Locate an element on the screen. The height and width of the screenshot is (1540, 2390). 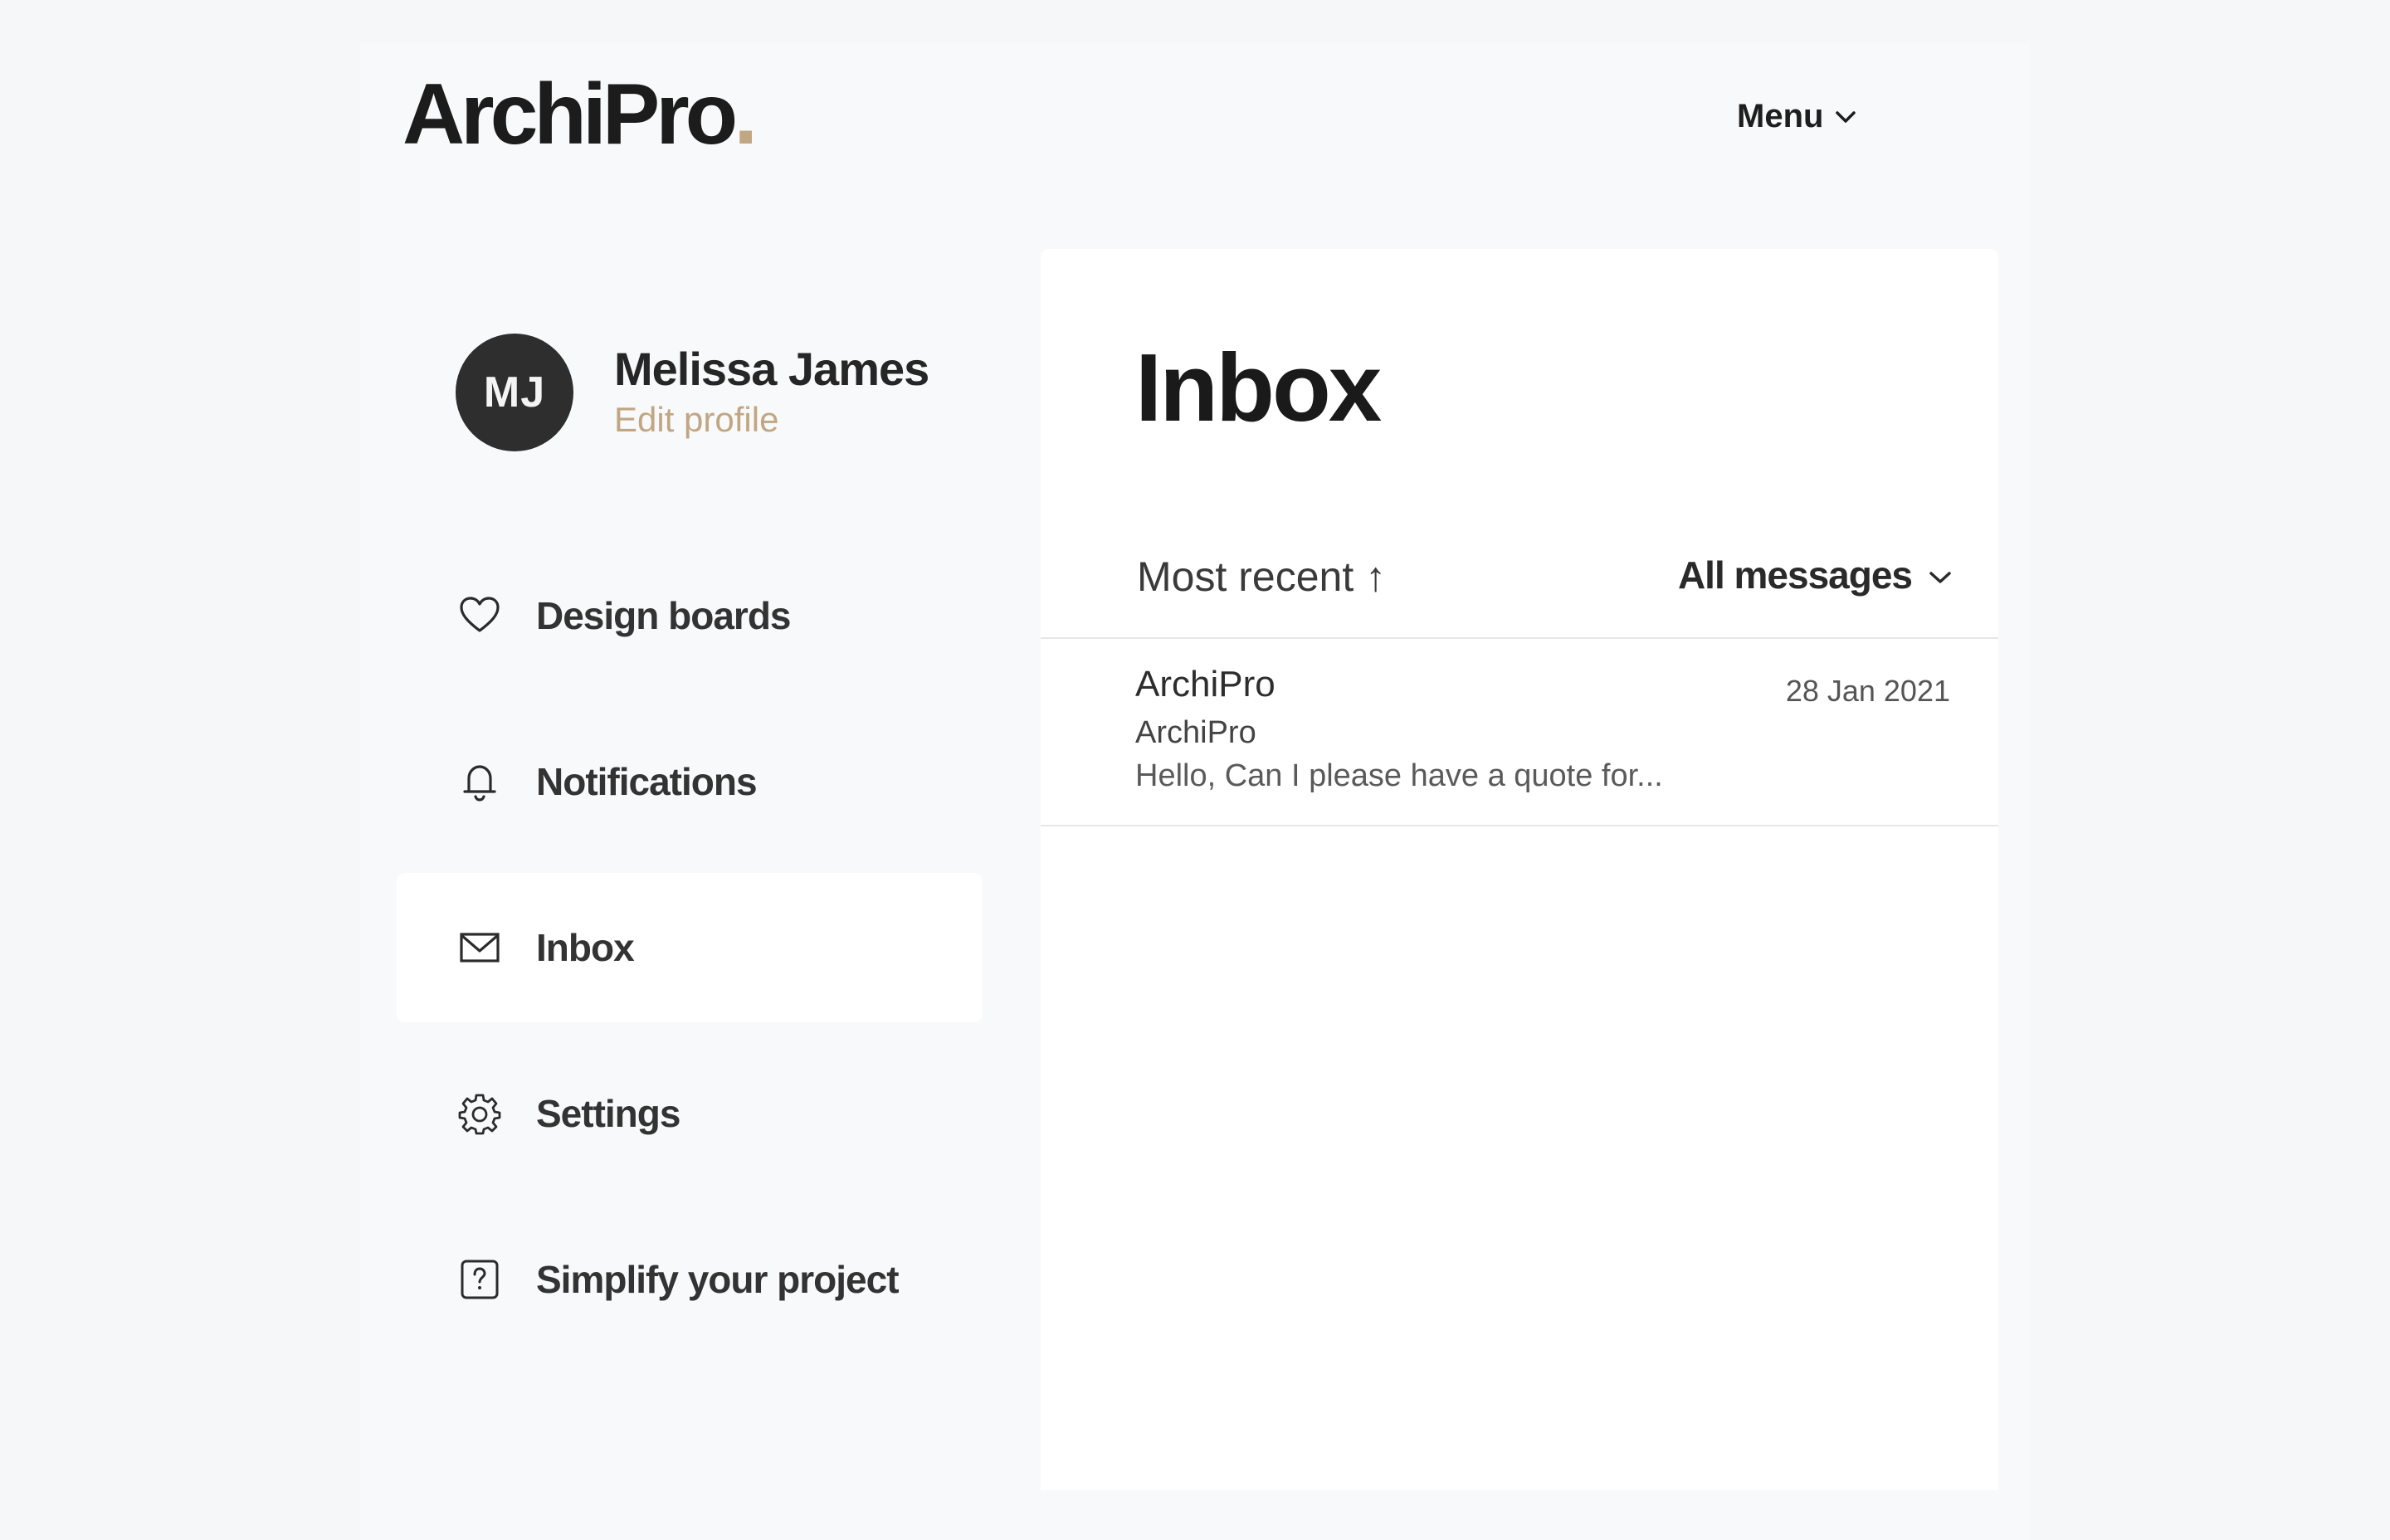
sidebar-item-simplify-project: Simplify your project is located at coordinates (690, 1279).